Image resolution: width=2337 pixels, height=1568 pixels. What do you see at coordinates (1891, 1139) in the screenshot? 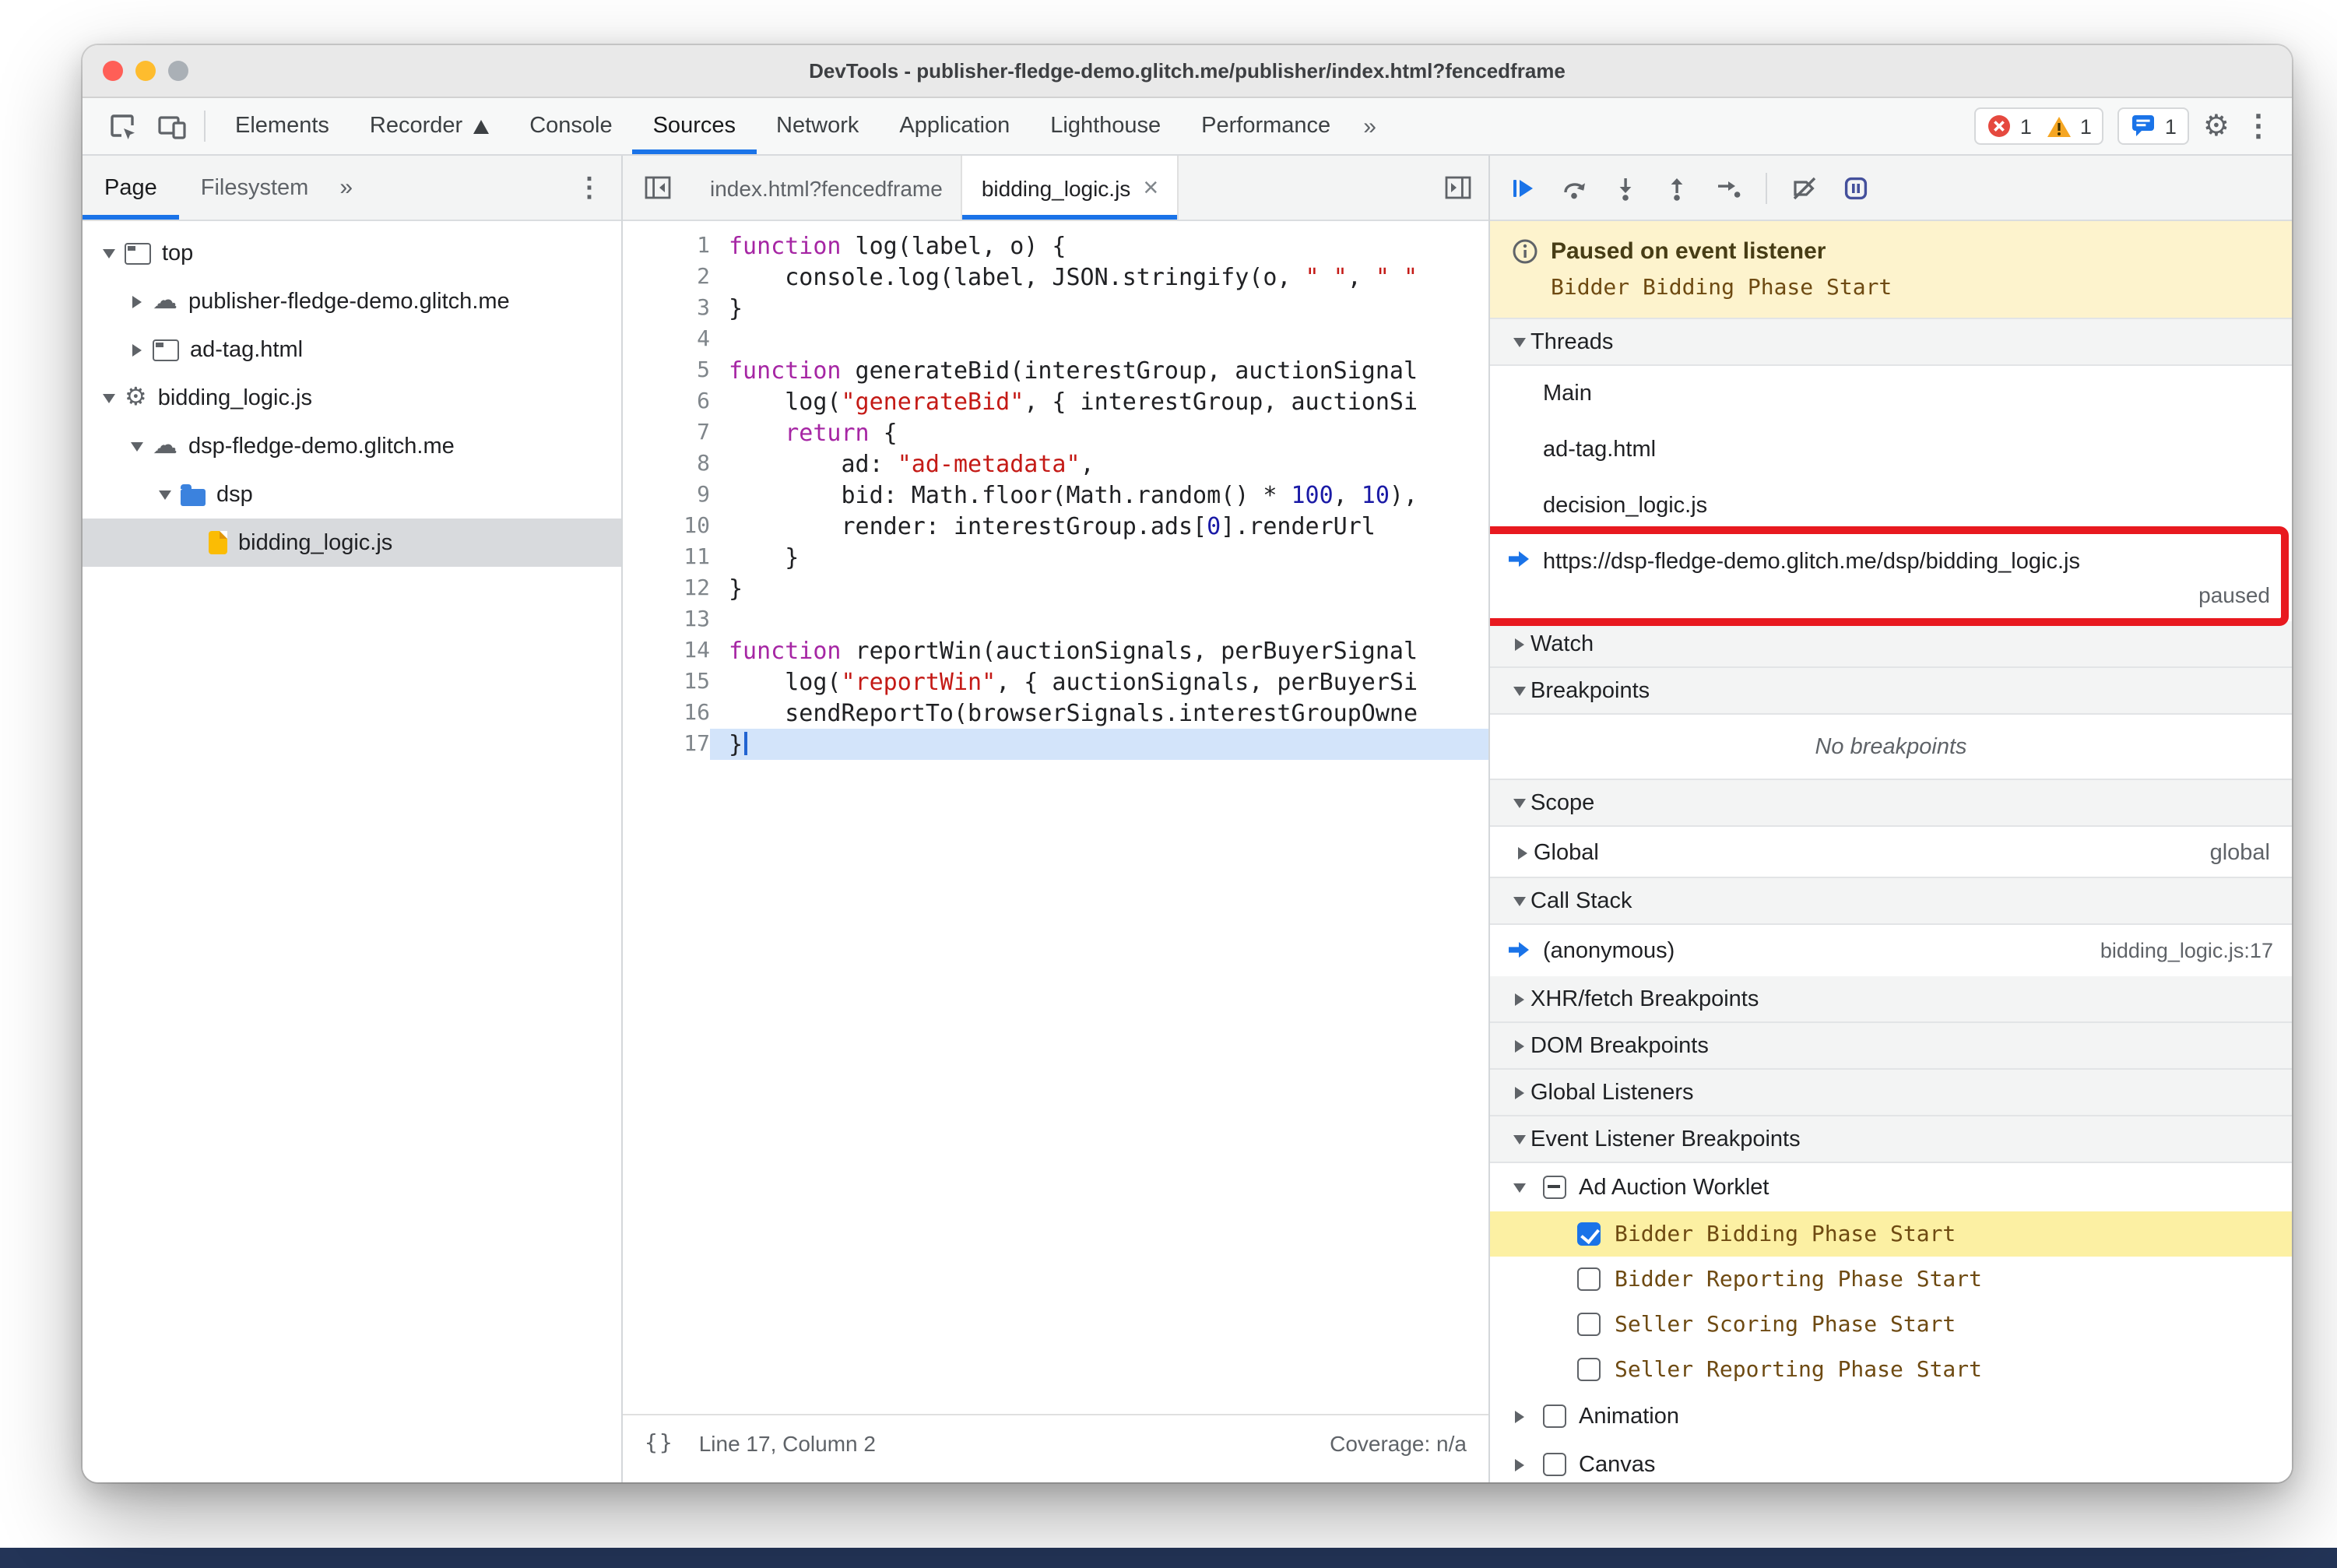
I see `section-header-event-listener-breakpoints: Event Listener Breakpoints` at bounding box center [1891, 1139].